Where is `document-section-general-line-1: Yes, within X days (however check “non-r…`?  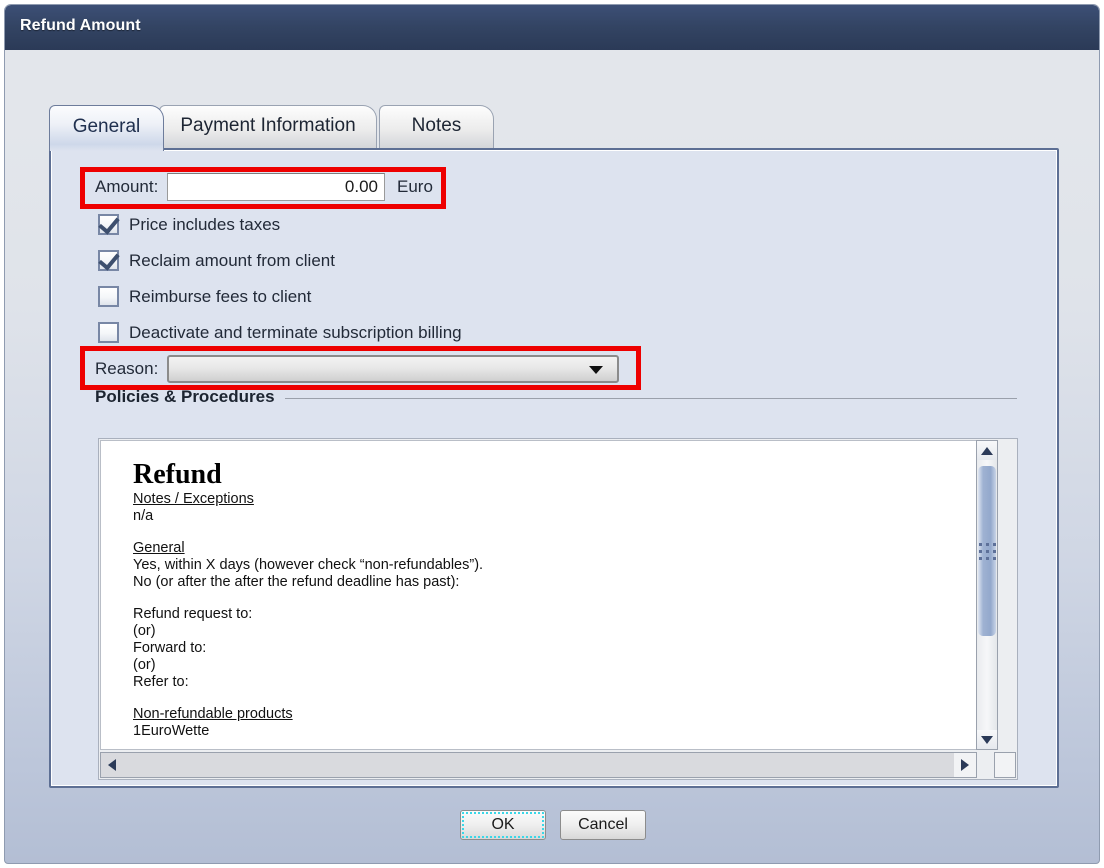 document-section-general-line-1: Yes, within X days (however check “non-r… is located at coordinates (308, 565).